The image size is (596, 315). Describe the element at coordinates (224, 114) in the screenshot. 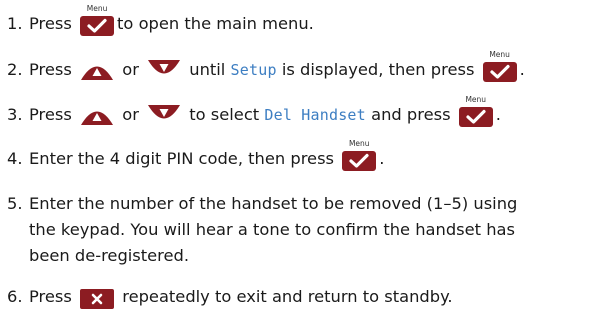

I see `step-text: to select` at that location.